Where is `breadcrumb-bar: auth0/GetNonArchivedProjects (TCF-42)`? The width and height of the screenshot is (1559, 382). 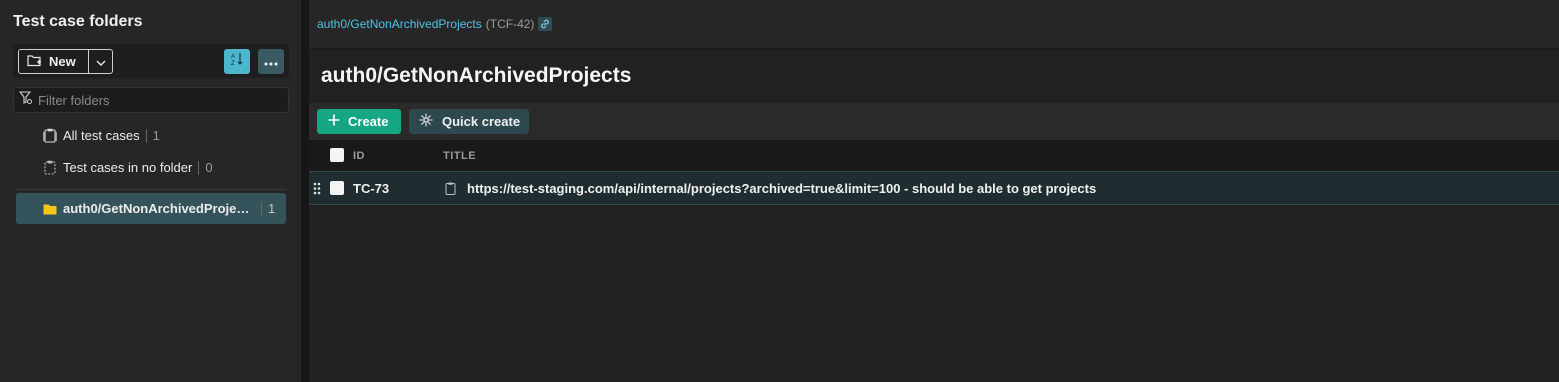
breadcrumb-bar: auth0/GetNonArchivedProjects (TCF-42) is located at coordinates (934, 24).